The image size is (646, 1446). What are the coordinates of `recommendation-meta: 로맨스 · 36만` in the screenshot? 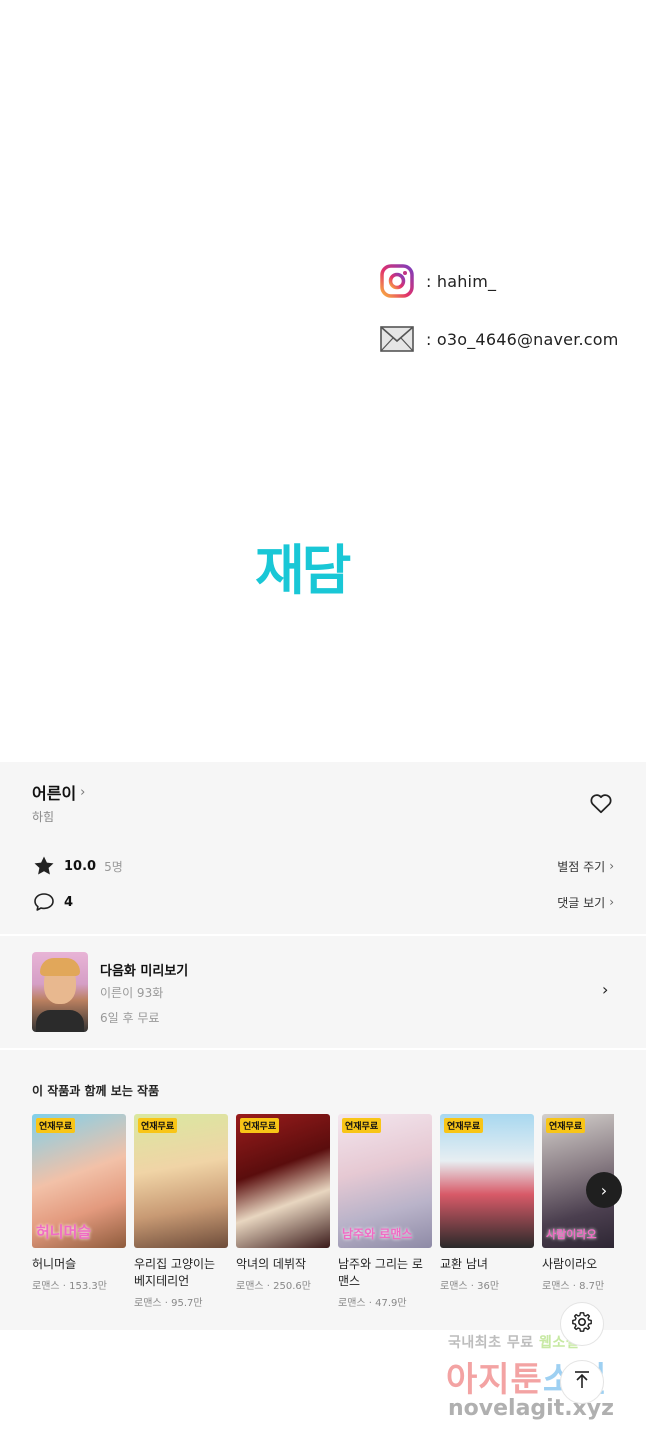 It's located at (470, 1286).